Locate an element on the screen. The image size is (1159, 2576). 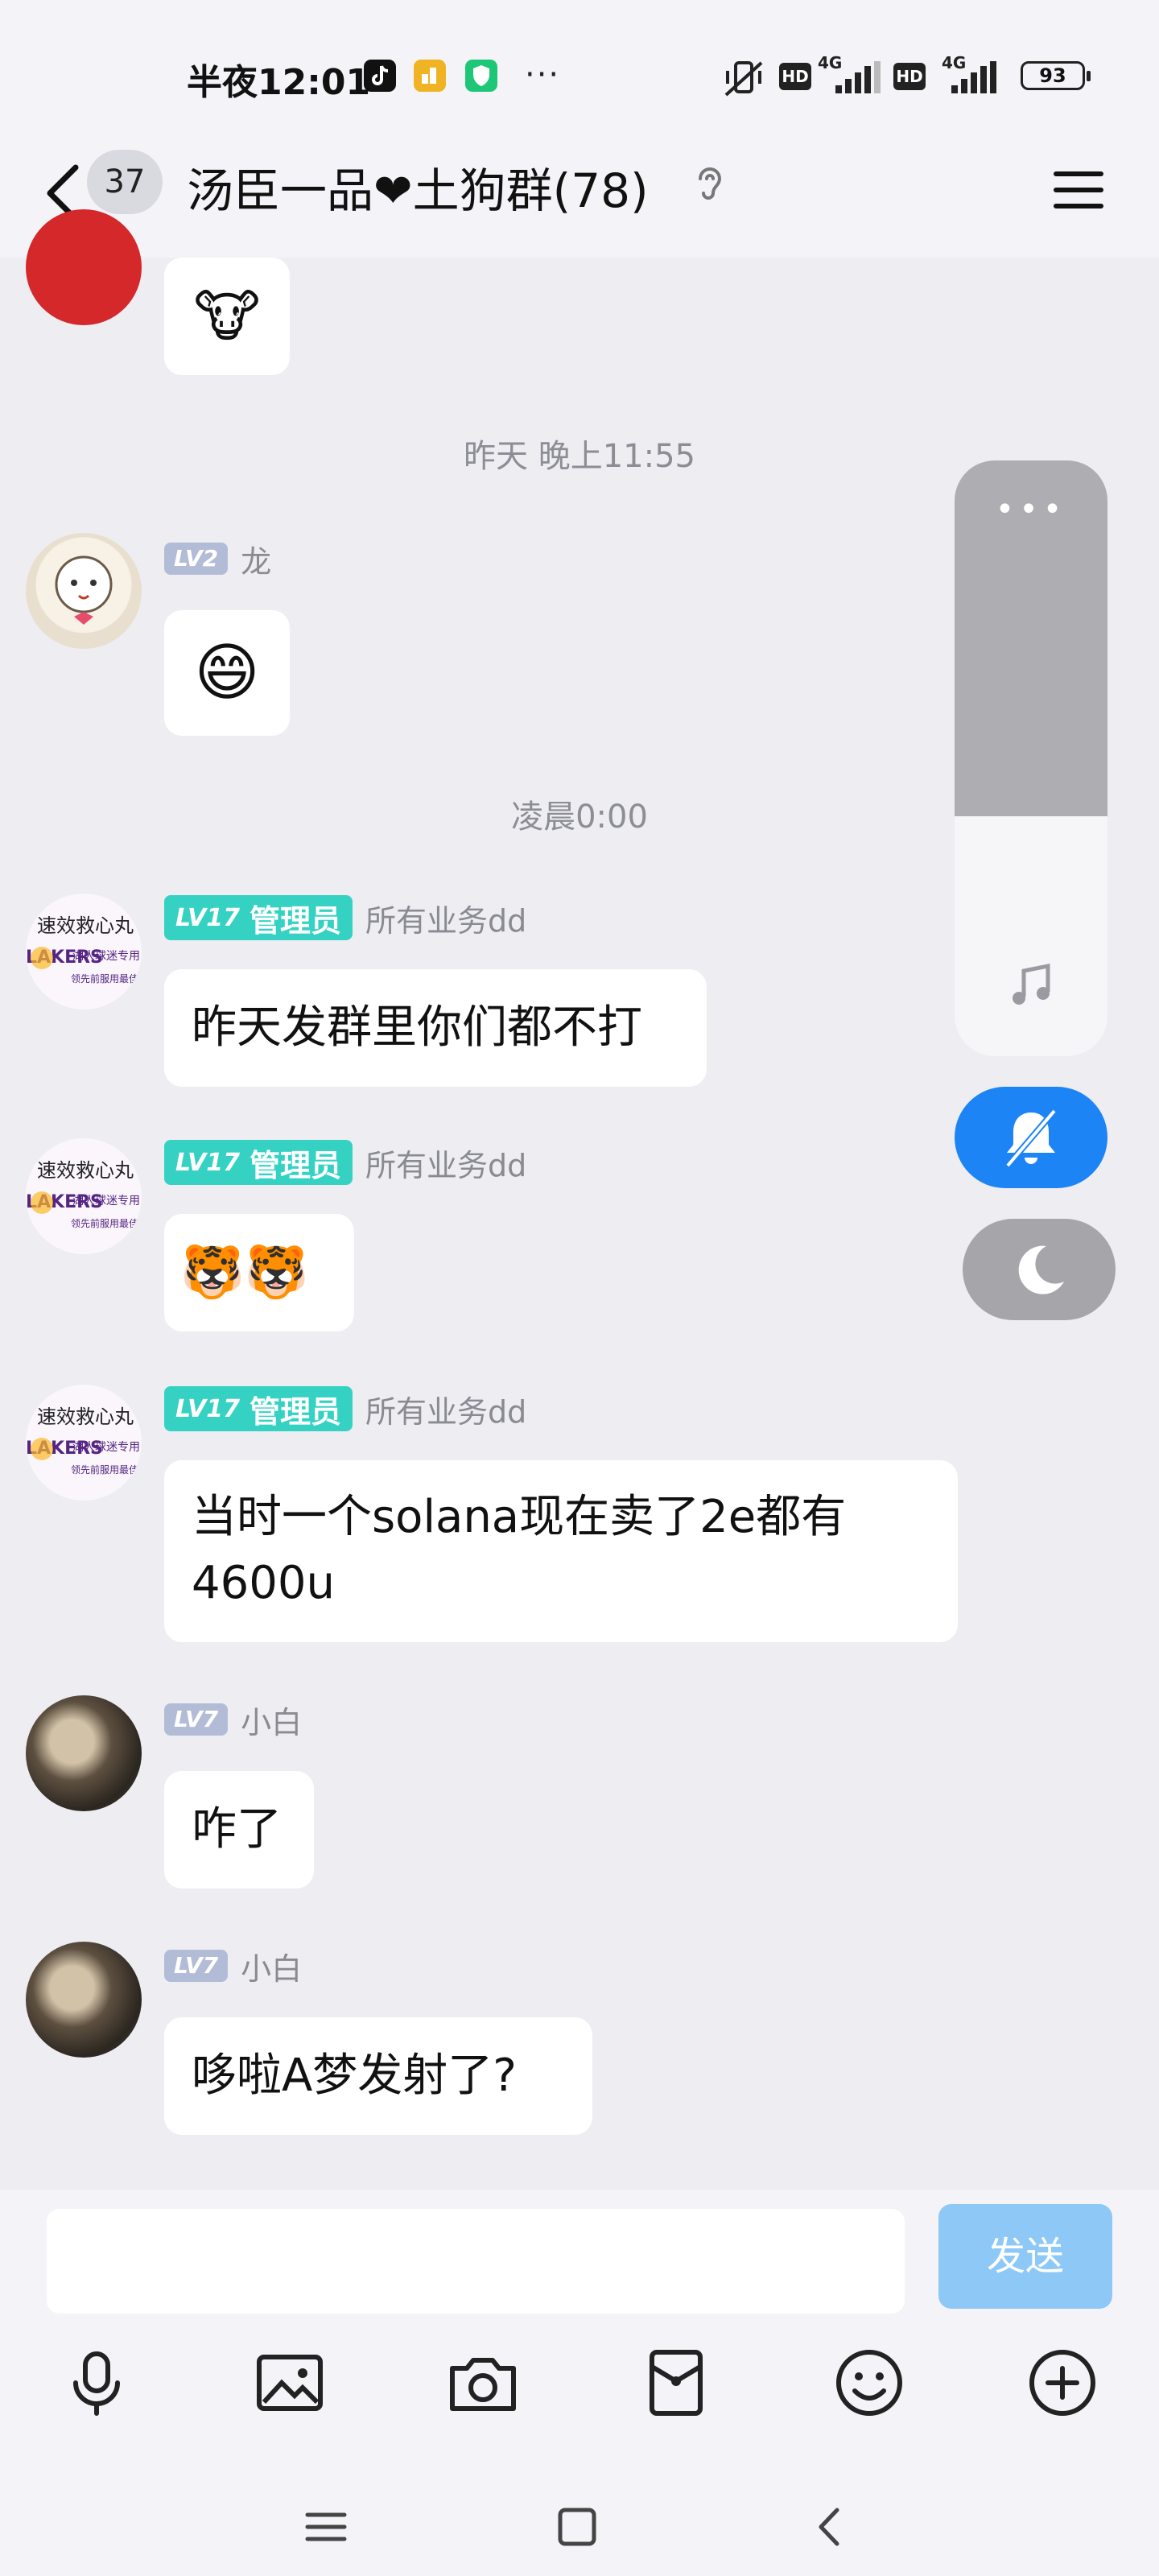
message-bubble: 昨天发群里你们都不打 is located at coordinates (435, 1028).